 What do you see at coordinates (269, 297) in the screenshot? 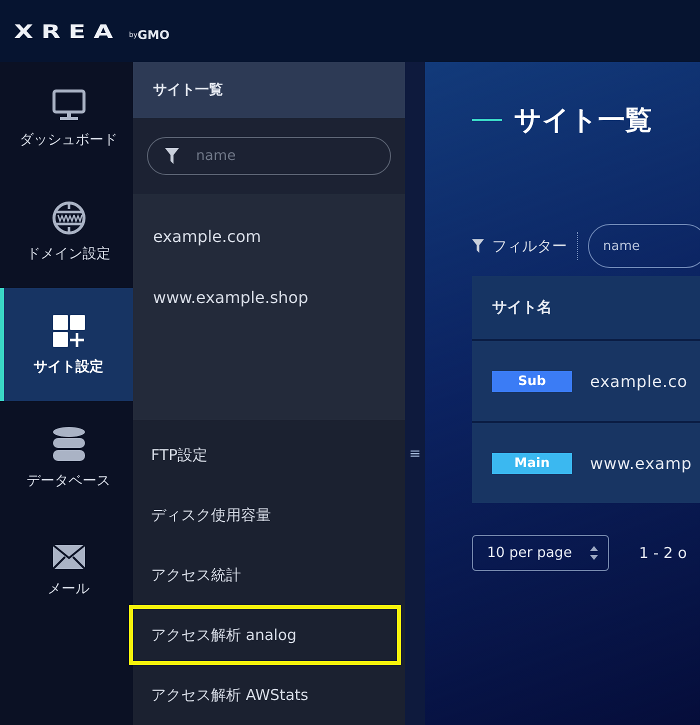
I see `site-link: www.example.shop` at bounding box center [269, 297].